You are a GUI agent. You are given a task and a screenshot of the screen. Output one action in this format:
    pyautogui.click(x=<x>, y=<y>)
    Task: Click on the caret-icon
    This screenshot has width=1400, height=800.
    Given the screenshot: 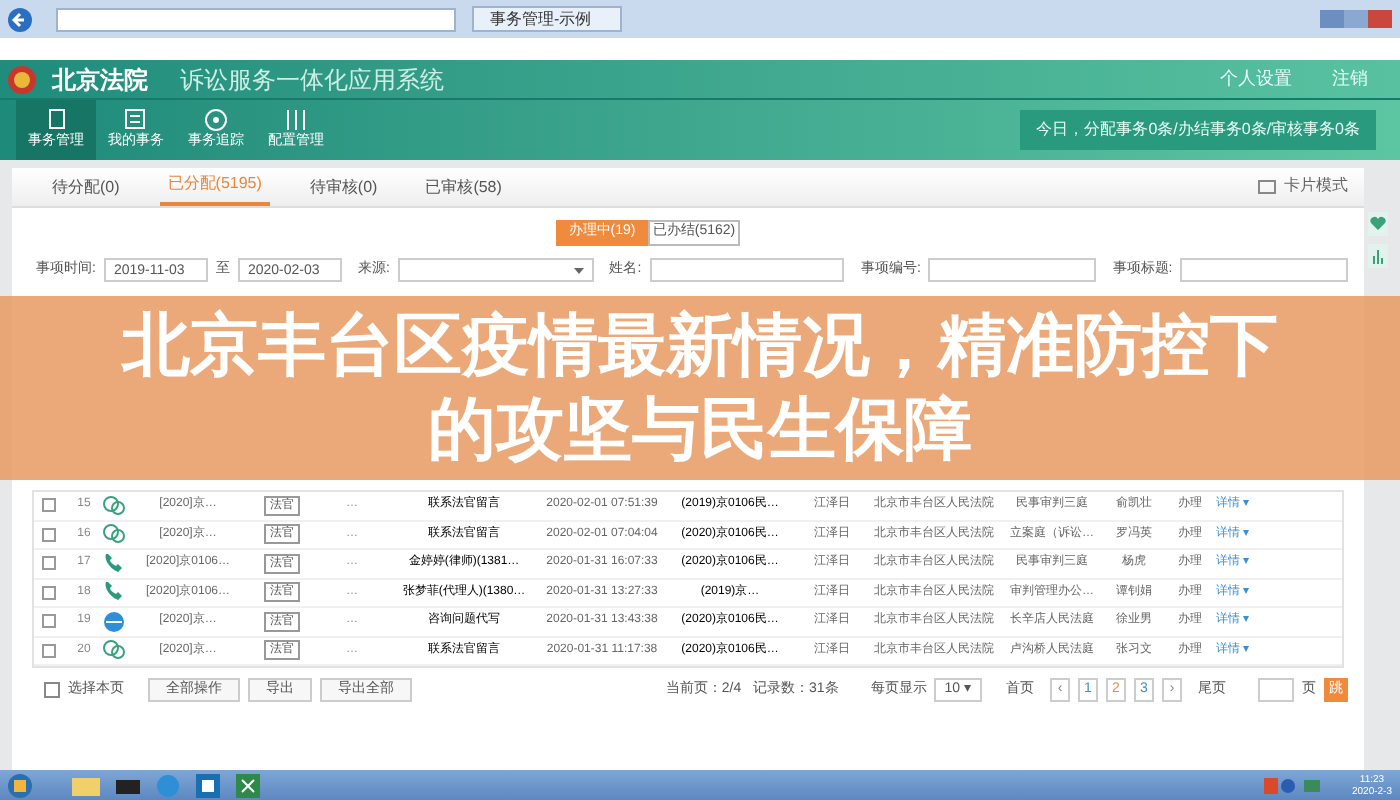 What is the action you would take?
    pyautogui.click(x=578, y=270)
    